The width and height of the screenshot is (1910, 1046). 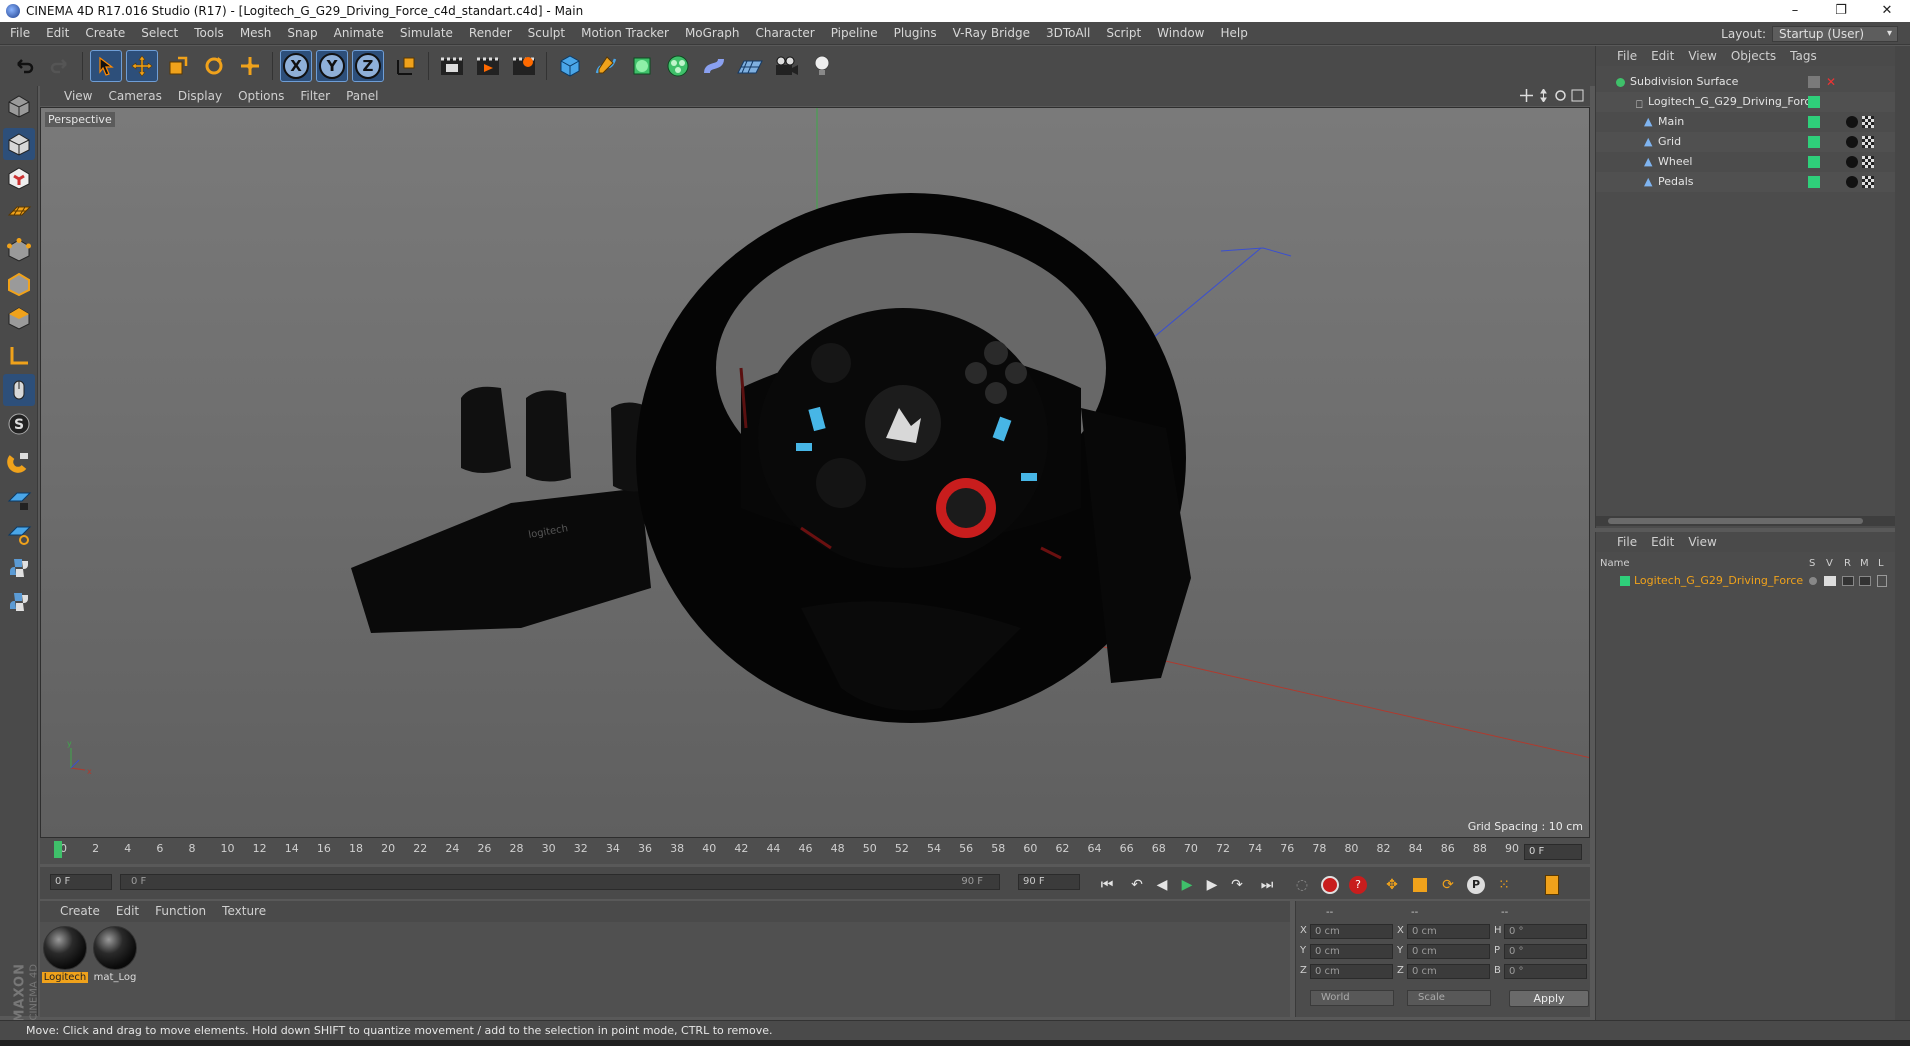 I want to click on live-selection-icon, so click(x=106, y=66).